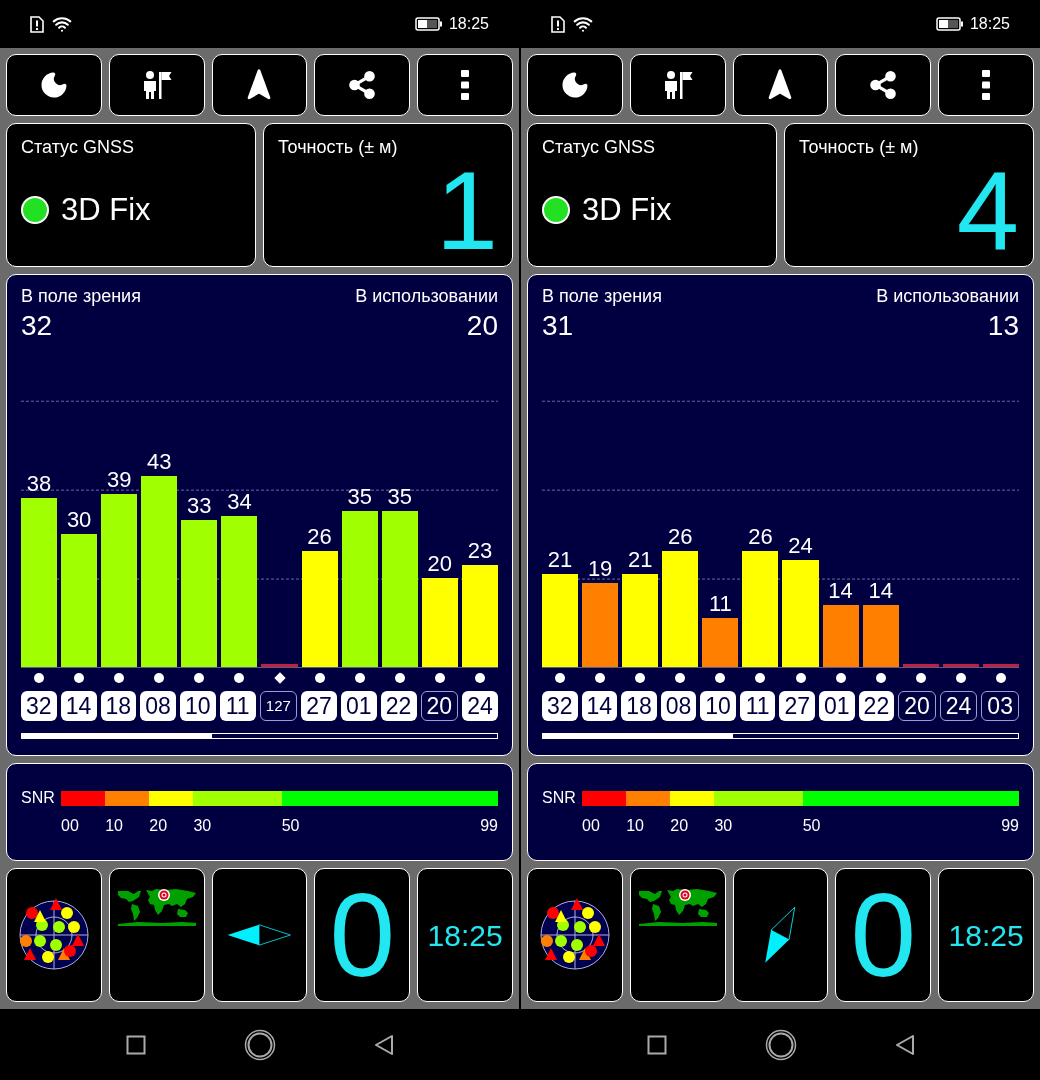 The width and height of the screenshot is (1040, 1080). Describe the element at coordinates (880, 590) in the screenshot. I see `bar-value: 14` at that location.